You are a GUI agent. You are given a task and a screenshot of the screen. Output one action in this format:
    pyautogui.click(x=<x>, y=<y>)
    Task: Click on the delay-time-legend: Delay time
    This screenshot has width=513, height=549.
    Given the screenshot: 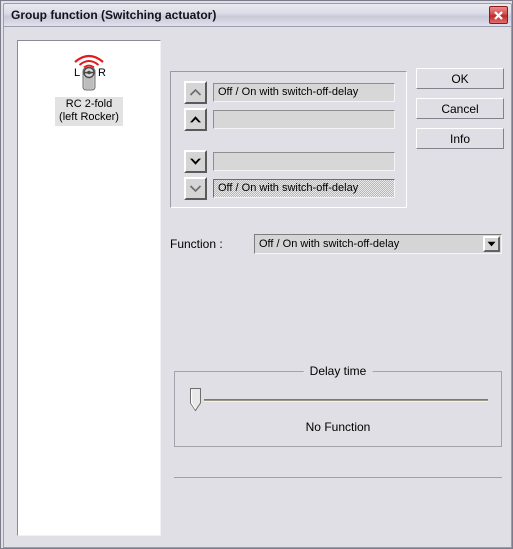 What is the action you would take?
    pyautogui.click(x=338, y=371)
    